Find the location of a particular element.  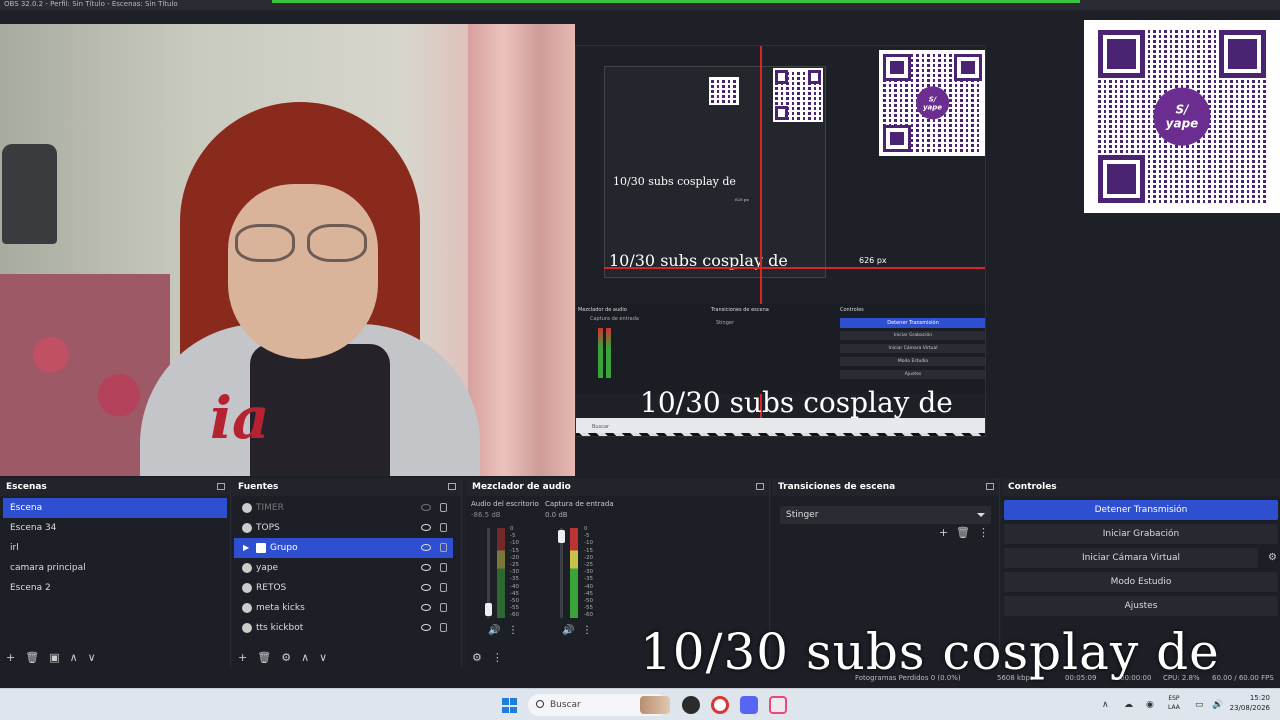

scale-tick: -15 is located at coordinates (588, 550).